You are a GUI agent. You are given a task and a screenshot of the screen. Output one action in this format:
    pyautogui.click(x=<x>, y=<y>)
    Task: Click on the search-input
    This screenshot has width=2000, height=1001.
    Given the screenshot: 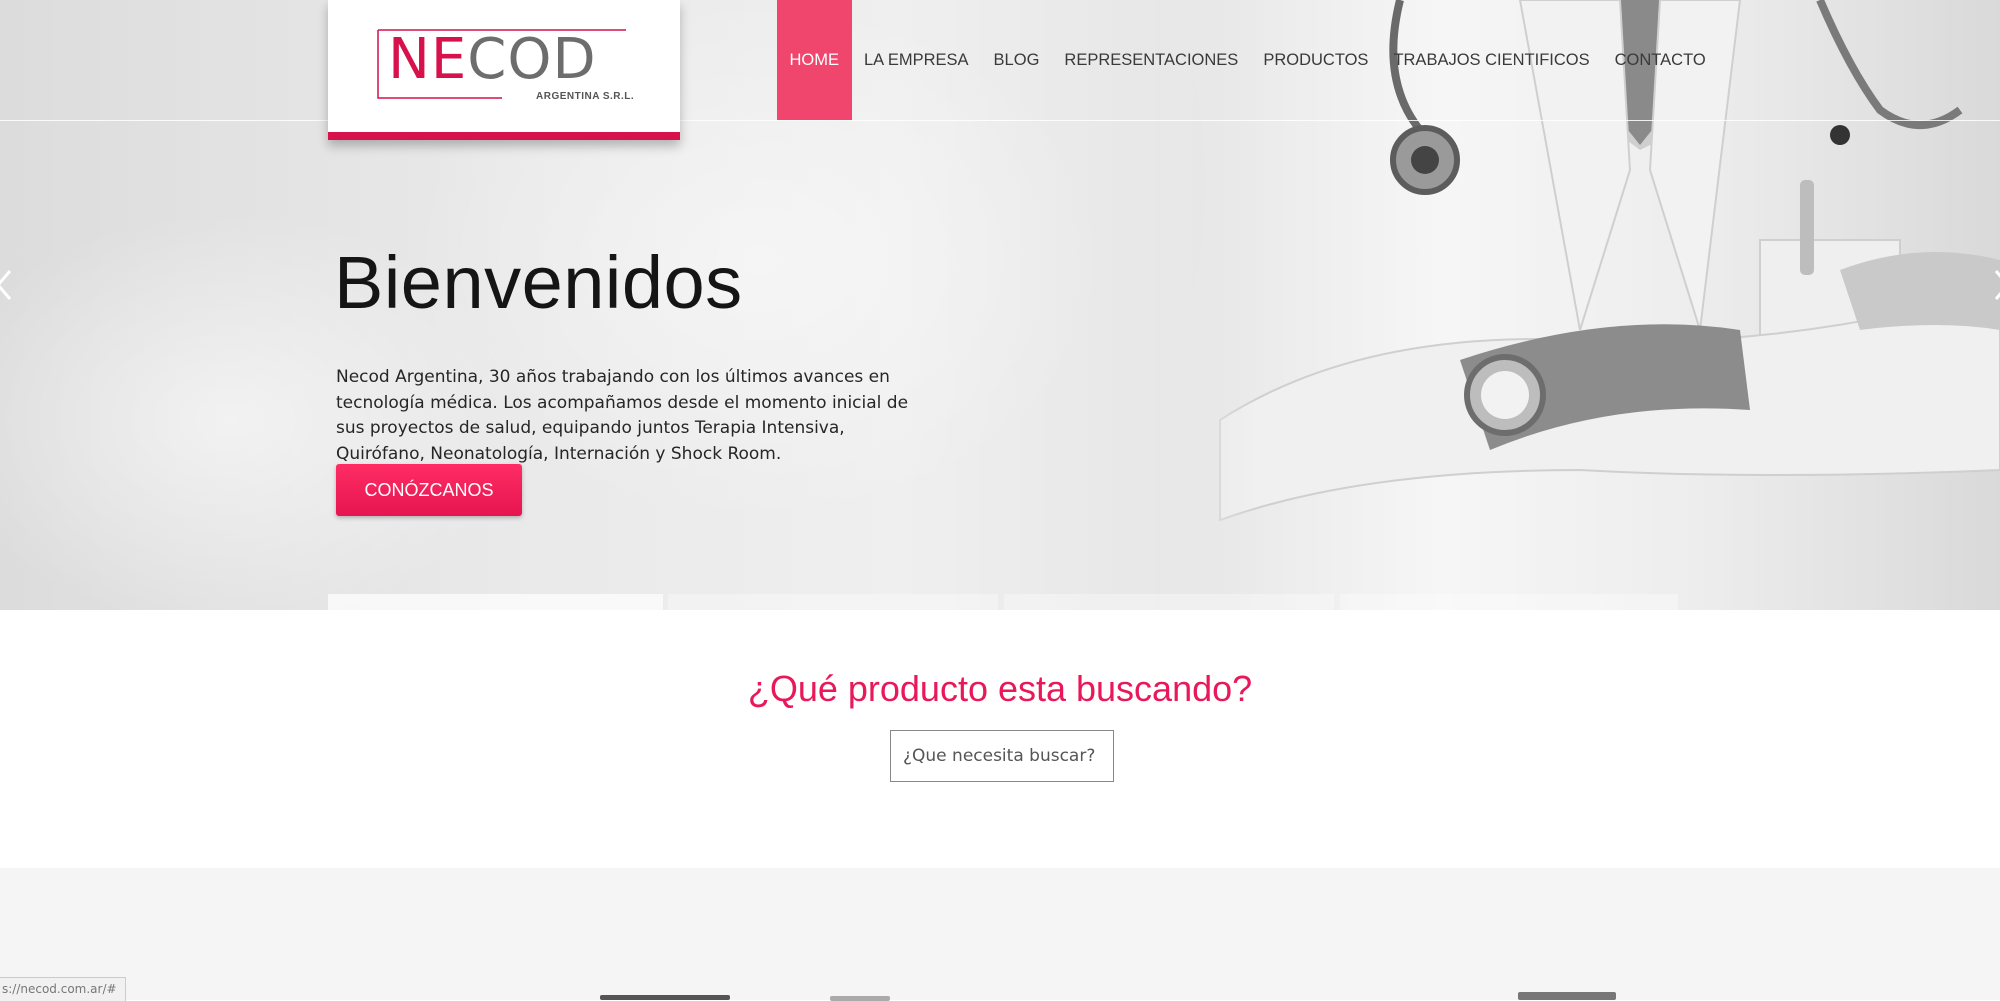 What is the action you would take?
    pyautogui.click(x=1002, y=756)
    